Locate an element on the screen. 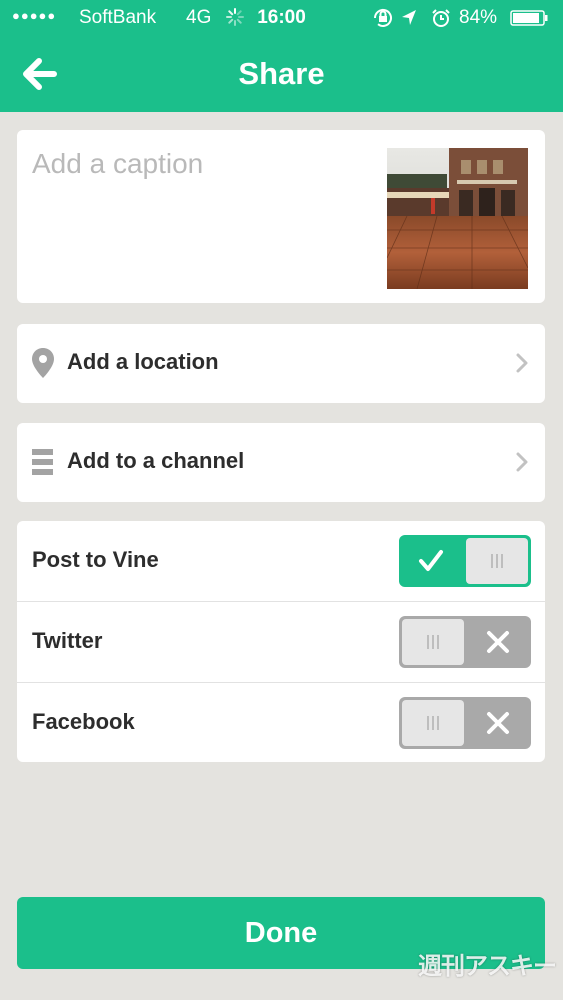 The height and width of the screenshot is (1000, 563). caption-input is located at coordinates (202, 164).